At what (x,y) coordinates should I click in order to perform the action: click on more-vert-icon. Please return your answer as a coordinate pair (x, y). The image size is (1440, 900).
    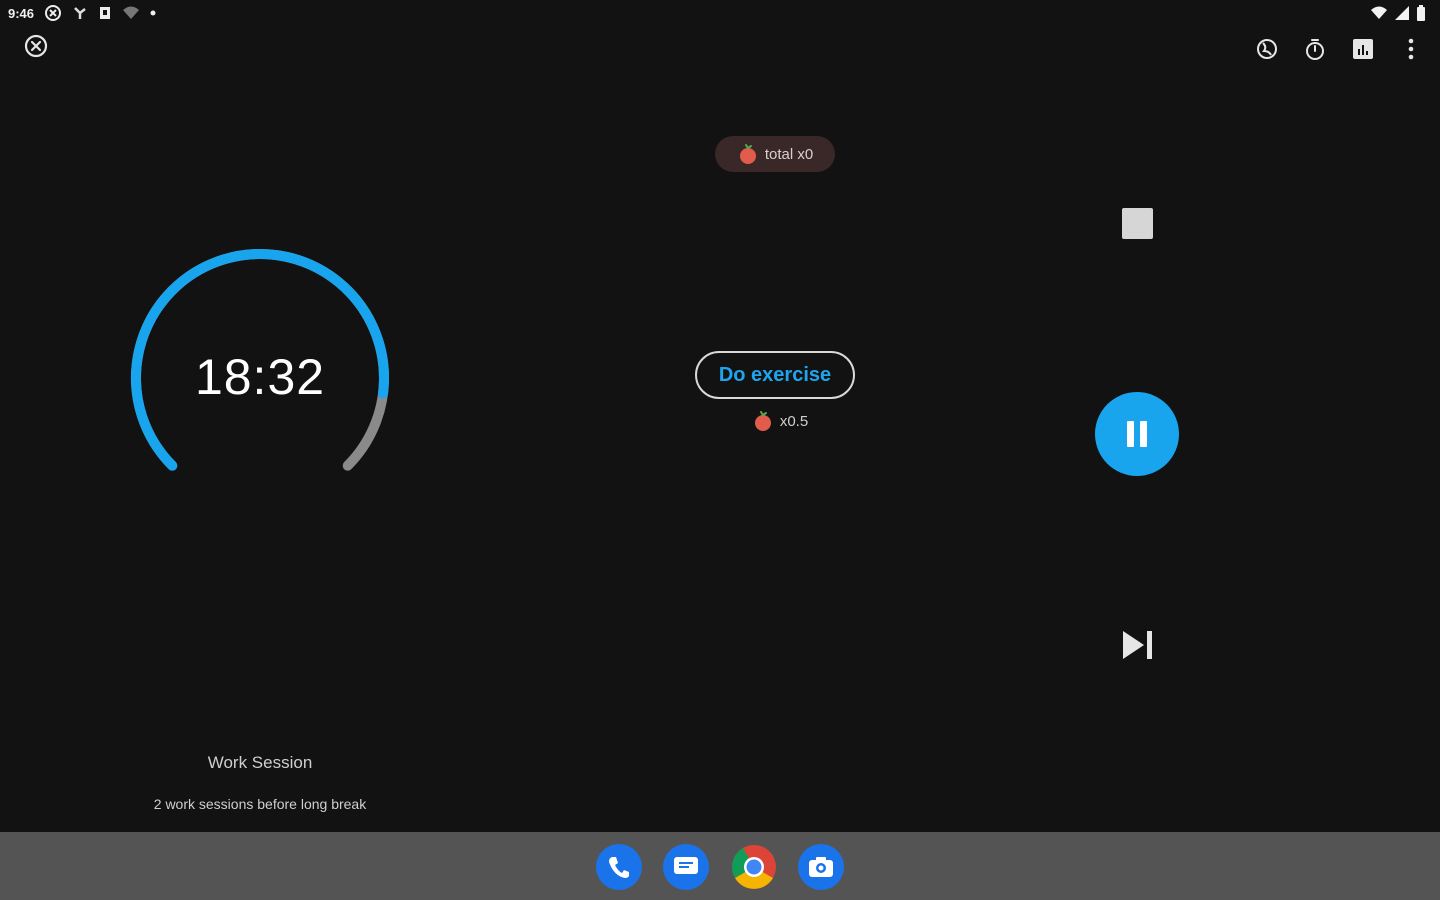
    Looking at the image, I should click on (1411, 49).